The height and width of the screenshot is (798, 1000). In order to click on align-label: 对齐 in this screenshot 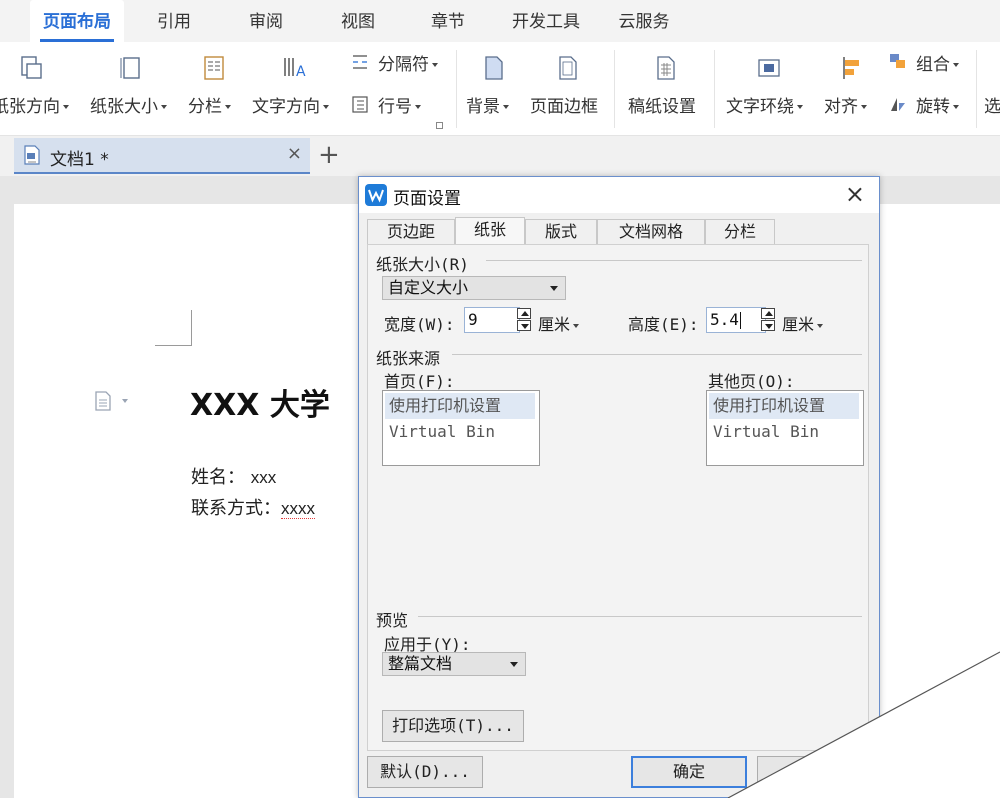, I will do `click(841, 107)`.